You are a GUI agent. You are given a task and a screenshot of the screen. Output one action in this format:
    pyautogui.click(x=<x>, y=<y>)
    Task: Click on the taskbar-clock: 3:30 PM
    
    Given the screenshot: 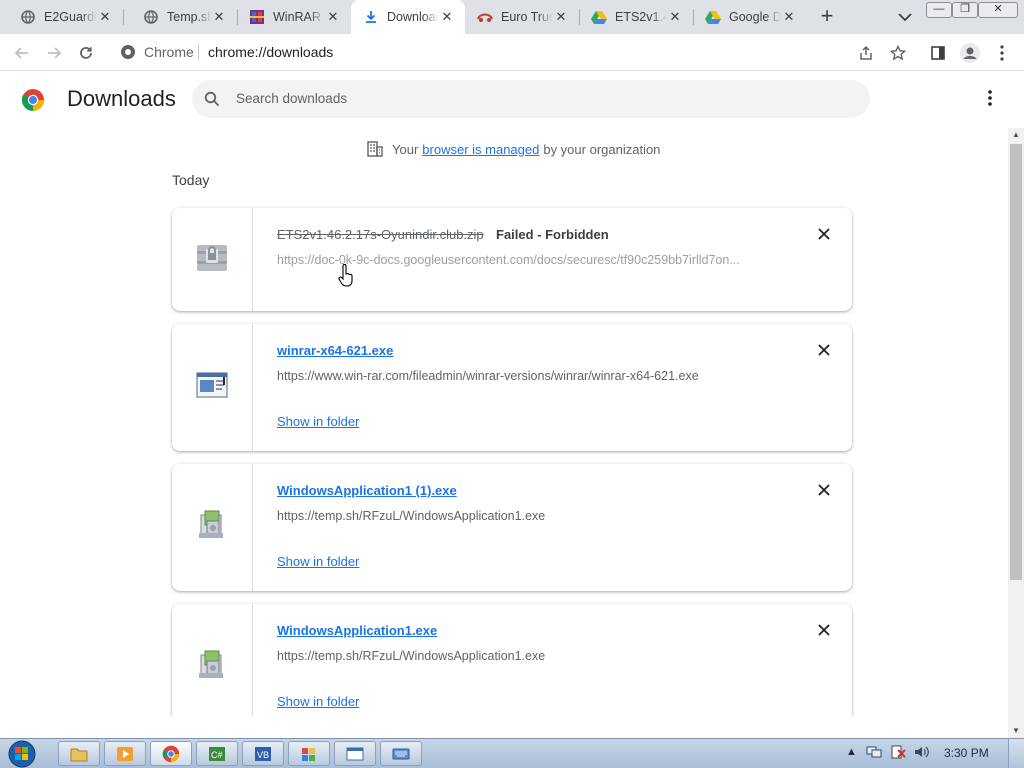 What is the action you would take?
    pyautogui.click(x=966, y=753)
    